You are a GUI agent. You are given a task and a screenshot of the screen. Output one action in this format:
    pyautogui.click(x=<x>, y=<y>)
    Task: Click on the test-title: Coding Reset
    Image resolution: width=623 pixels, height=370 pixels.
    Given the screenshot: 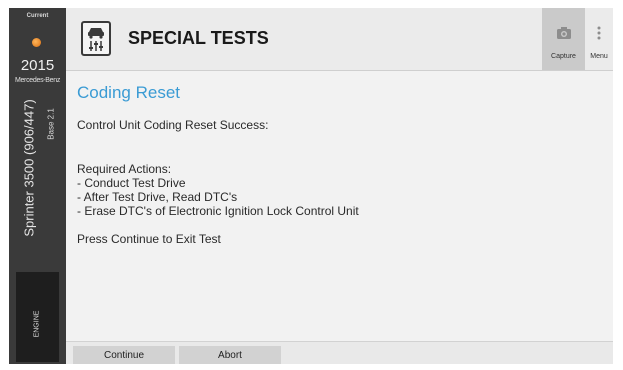 What is the action you would take?
    pyautogui.click(x=129, y=92)
    